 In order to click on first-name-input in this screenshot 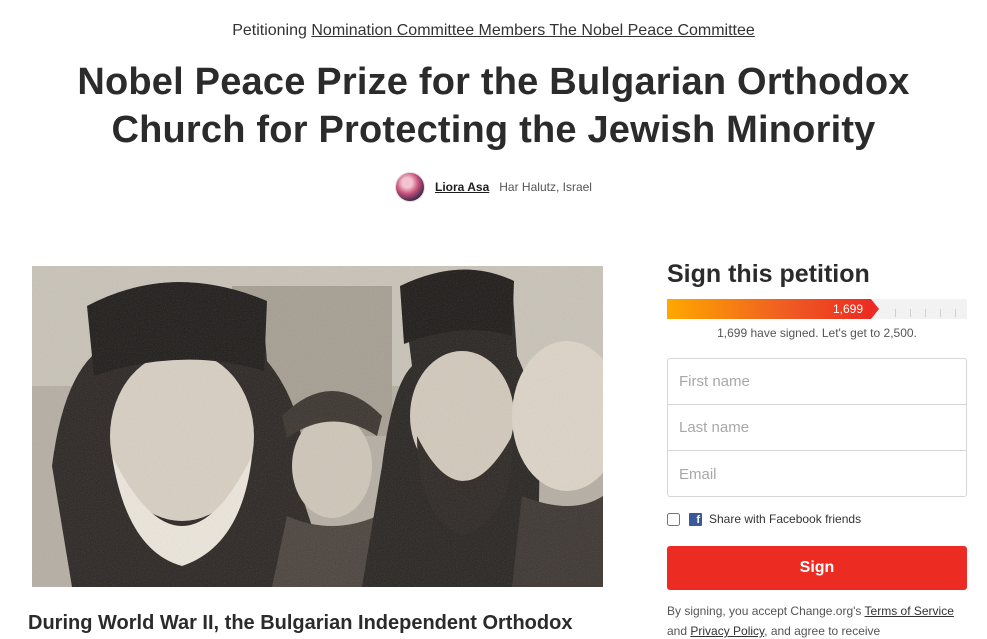, I will do `click(817, 382)`.